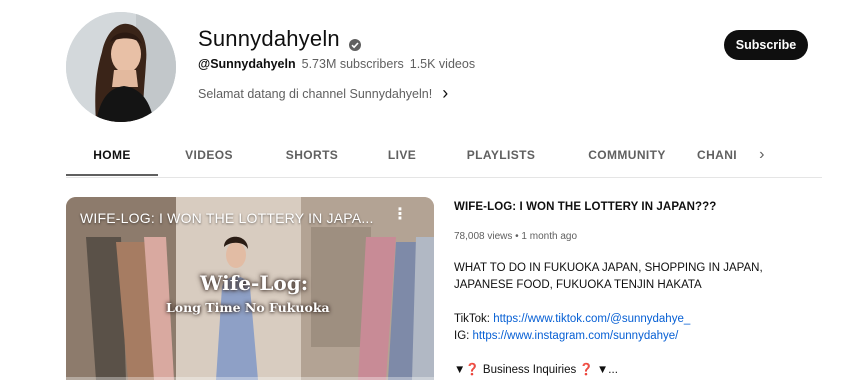 The height and width of the screenshot is (380, 843). I want to click on tab-community: COMMUNITY, so click(627, 155).